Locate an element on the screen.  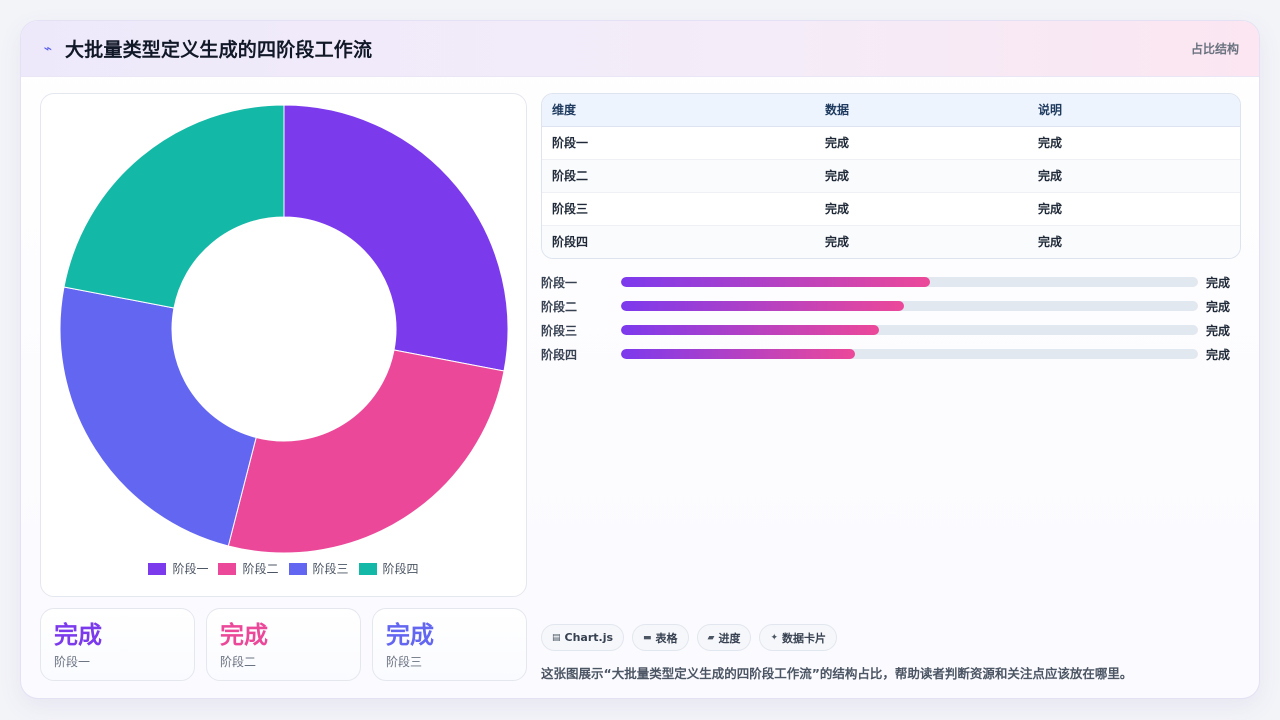
table-header-row: 维度 数据 说明 is located at coordinates (891, 110).